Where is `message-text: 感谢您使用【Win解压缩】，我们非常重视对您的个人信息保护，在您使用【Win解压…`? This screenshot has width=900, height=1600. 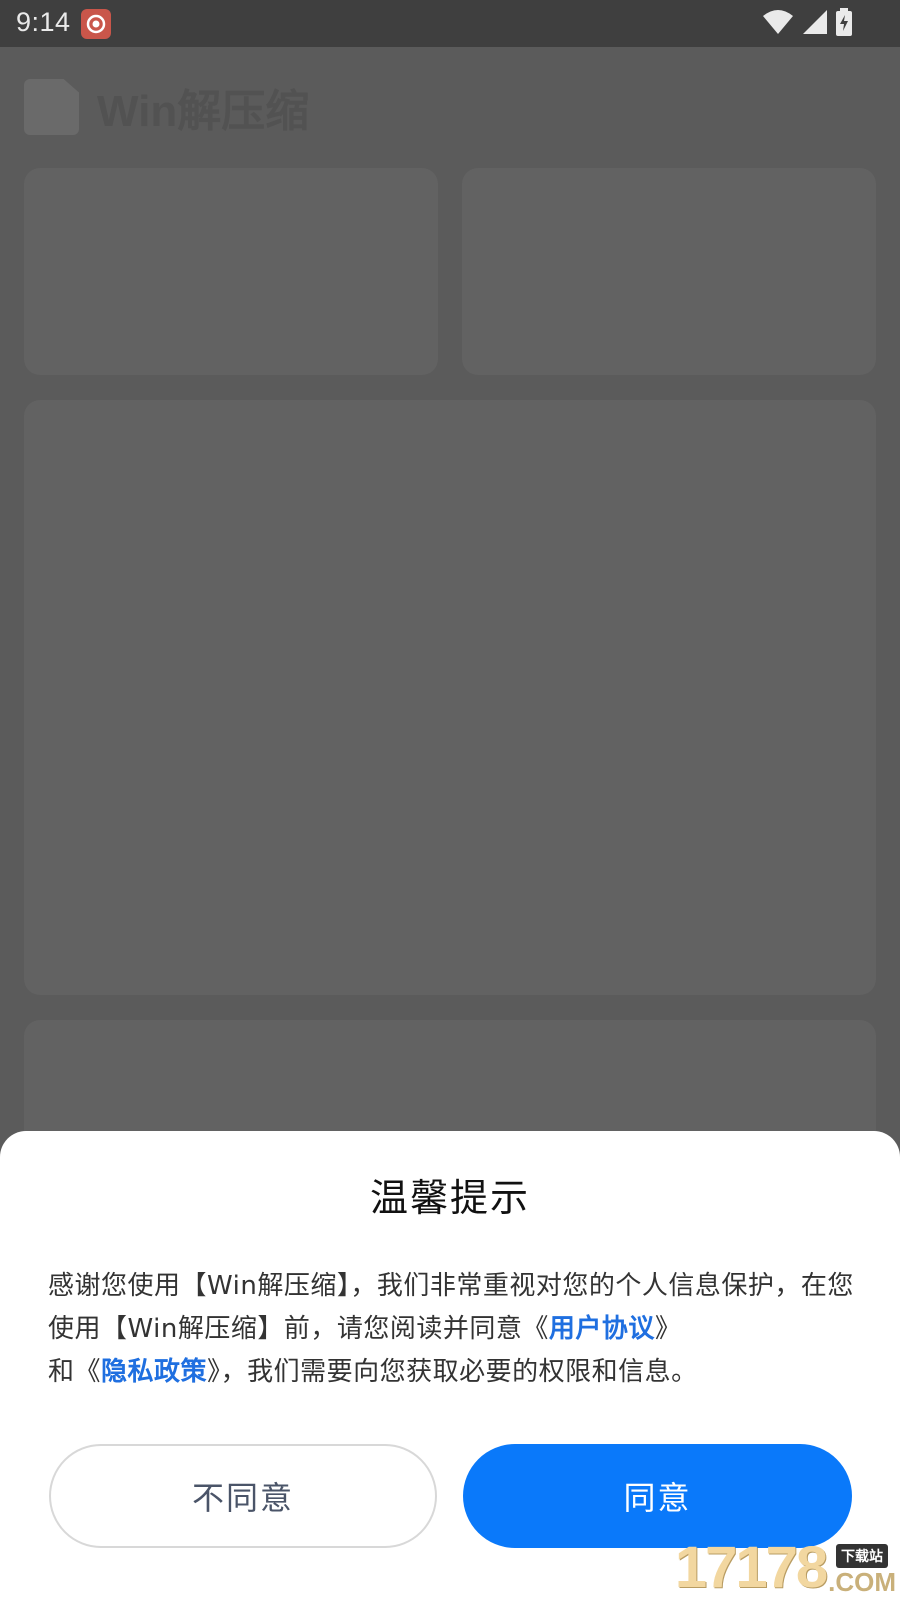 message-text: 感谢您使用【Win解压缩】，我们非常重视对您的个人信息保护，在您使用【Win解压… is located at coordinates (451, 1307).